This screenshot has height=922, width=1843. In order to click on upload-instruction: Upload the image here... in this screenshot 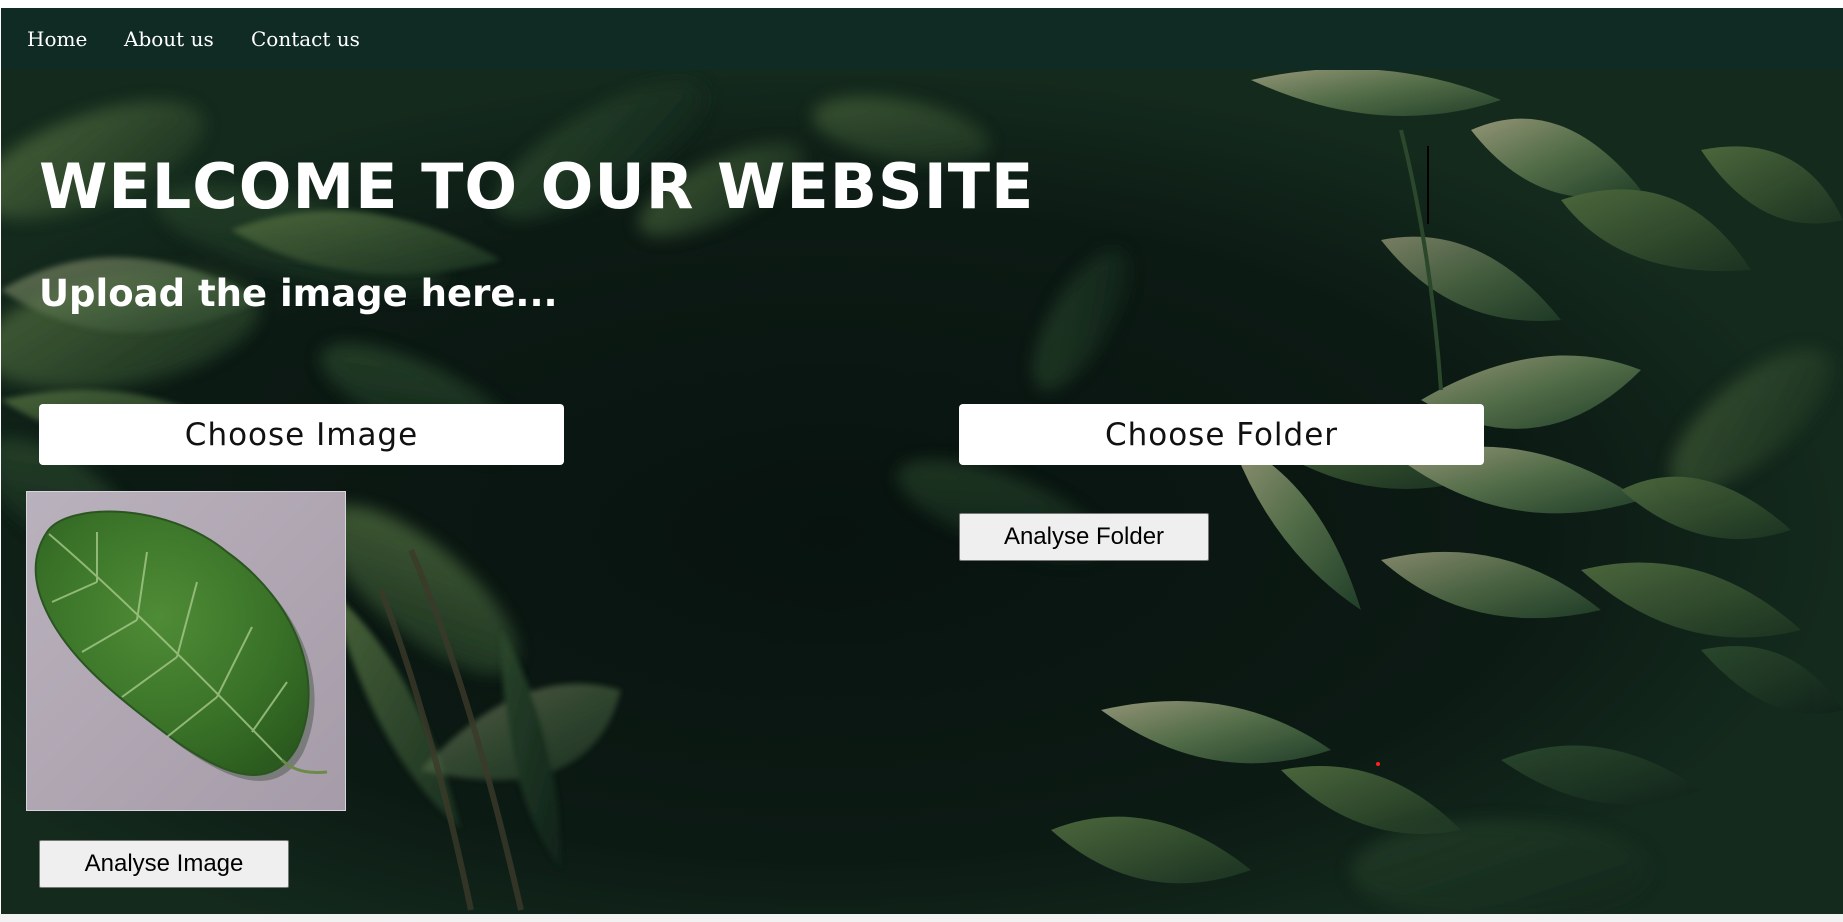, I will do `click(298, 293)`.